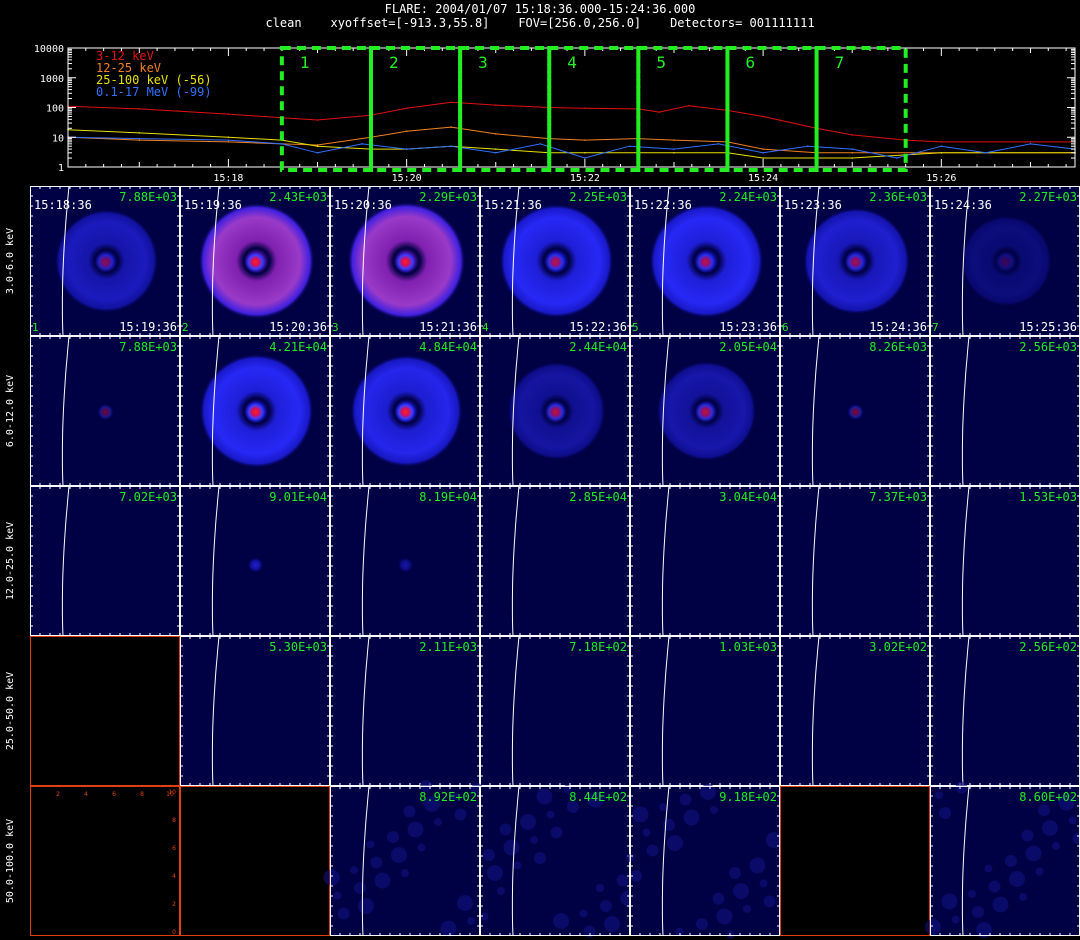 This screenshot has height=940, width=1080. I want to click on panel-peak-label: 2.56E+03, so click(1048, 347).